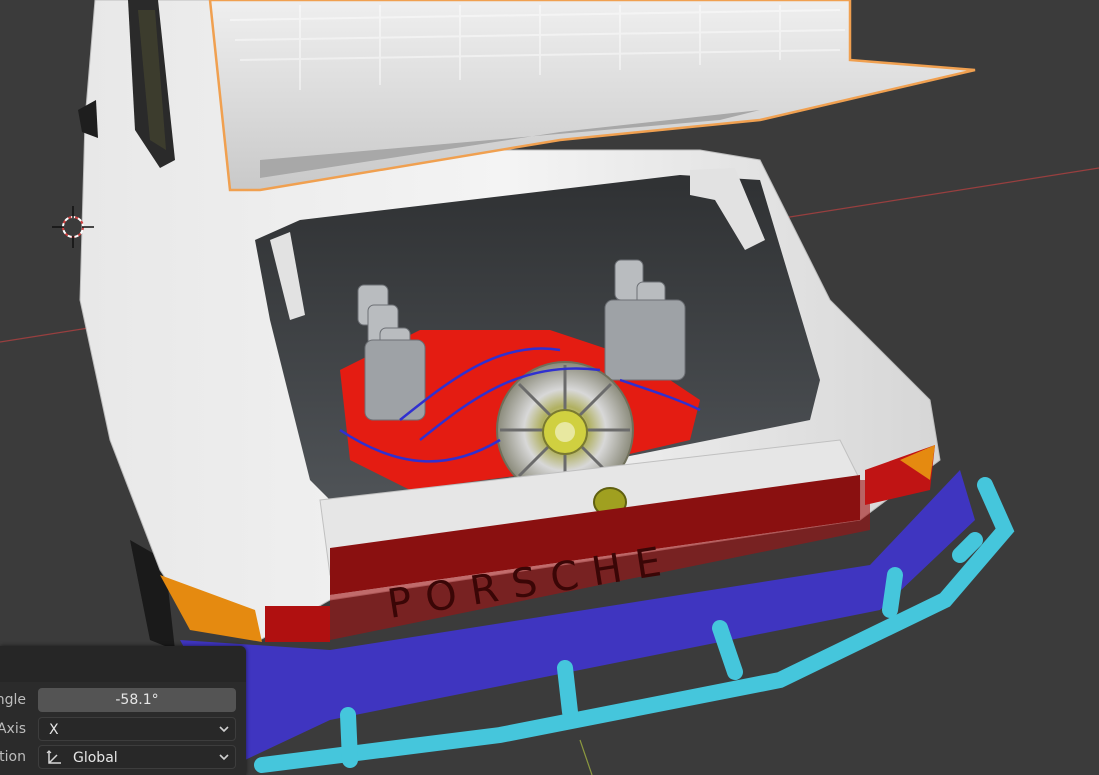 This screenshot has height=775, width=1099. I want to click on angle-row: ngle -58.1°, so click(123, 701).